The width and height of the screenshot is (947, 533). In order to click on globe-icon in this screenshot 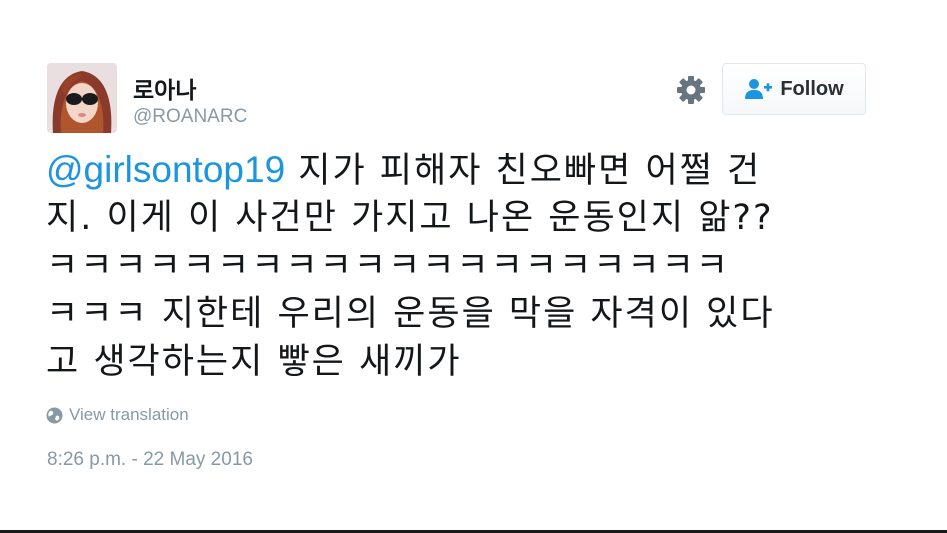, I will do `click(54, 415)`.